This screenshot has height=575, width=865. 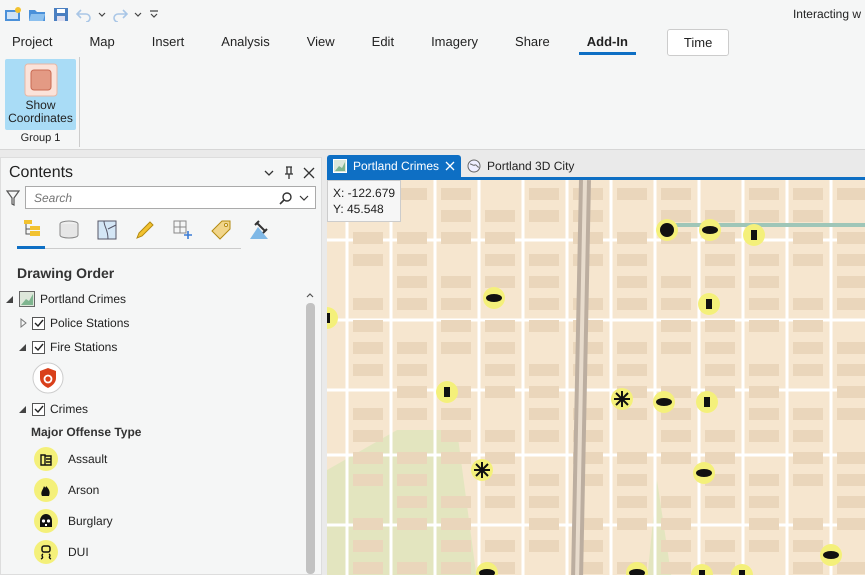 I want to click on ribbon-tab: Project, so click(x=32, y=42).